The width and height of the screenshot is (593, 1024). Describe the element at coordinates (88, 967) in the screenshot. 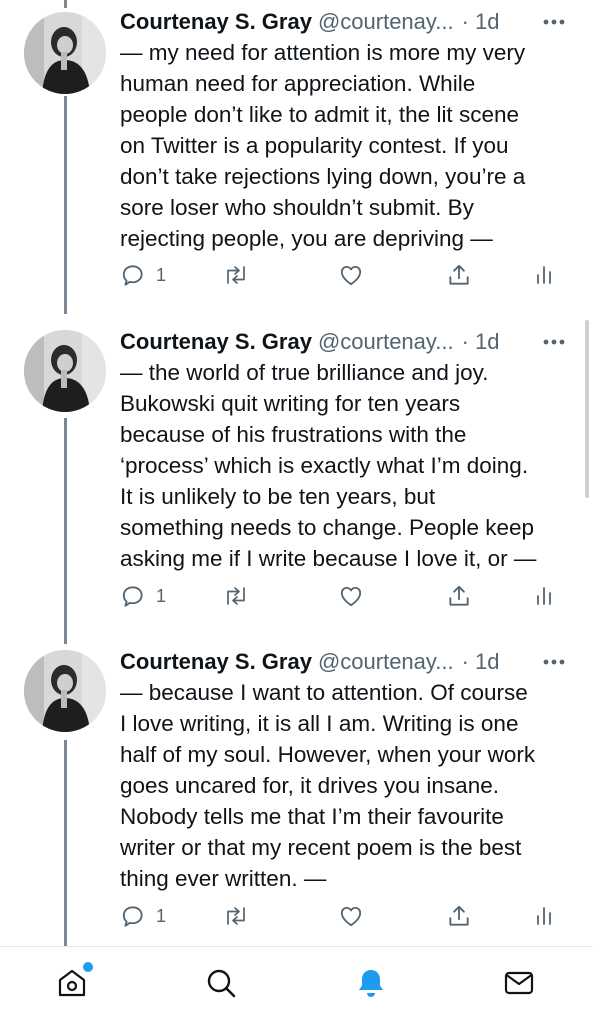

I see `home-notification-dot` at that location.